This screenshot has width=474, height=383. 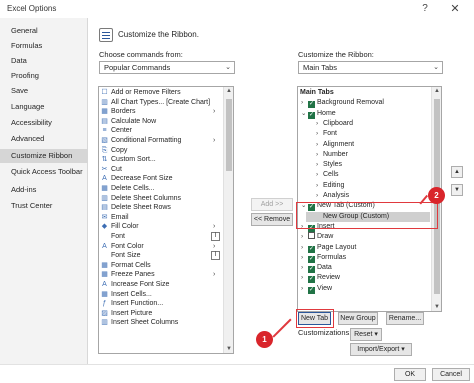 What do you see at coordinates (161, 227) in the screenshot?
I see `command-item: ◆ Fill Color ›` at bounding box center [161, 227].